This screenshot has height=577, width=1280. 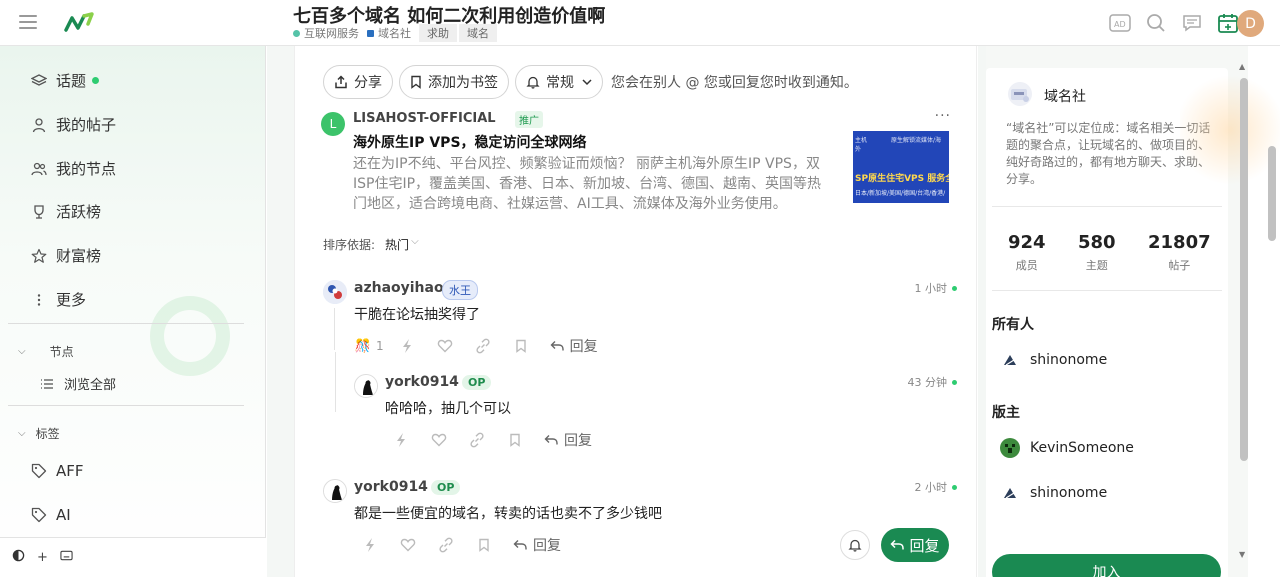 I want to click on bookmark-button: 添加为书签, so click(x=454, y=82).